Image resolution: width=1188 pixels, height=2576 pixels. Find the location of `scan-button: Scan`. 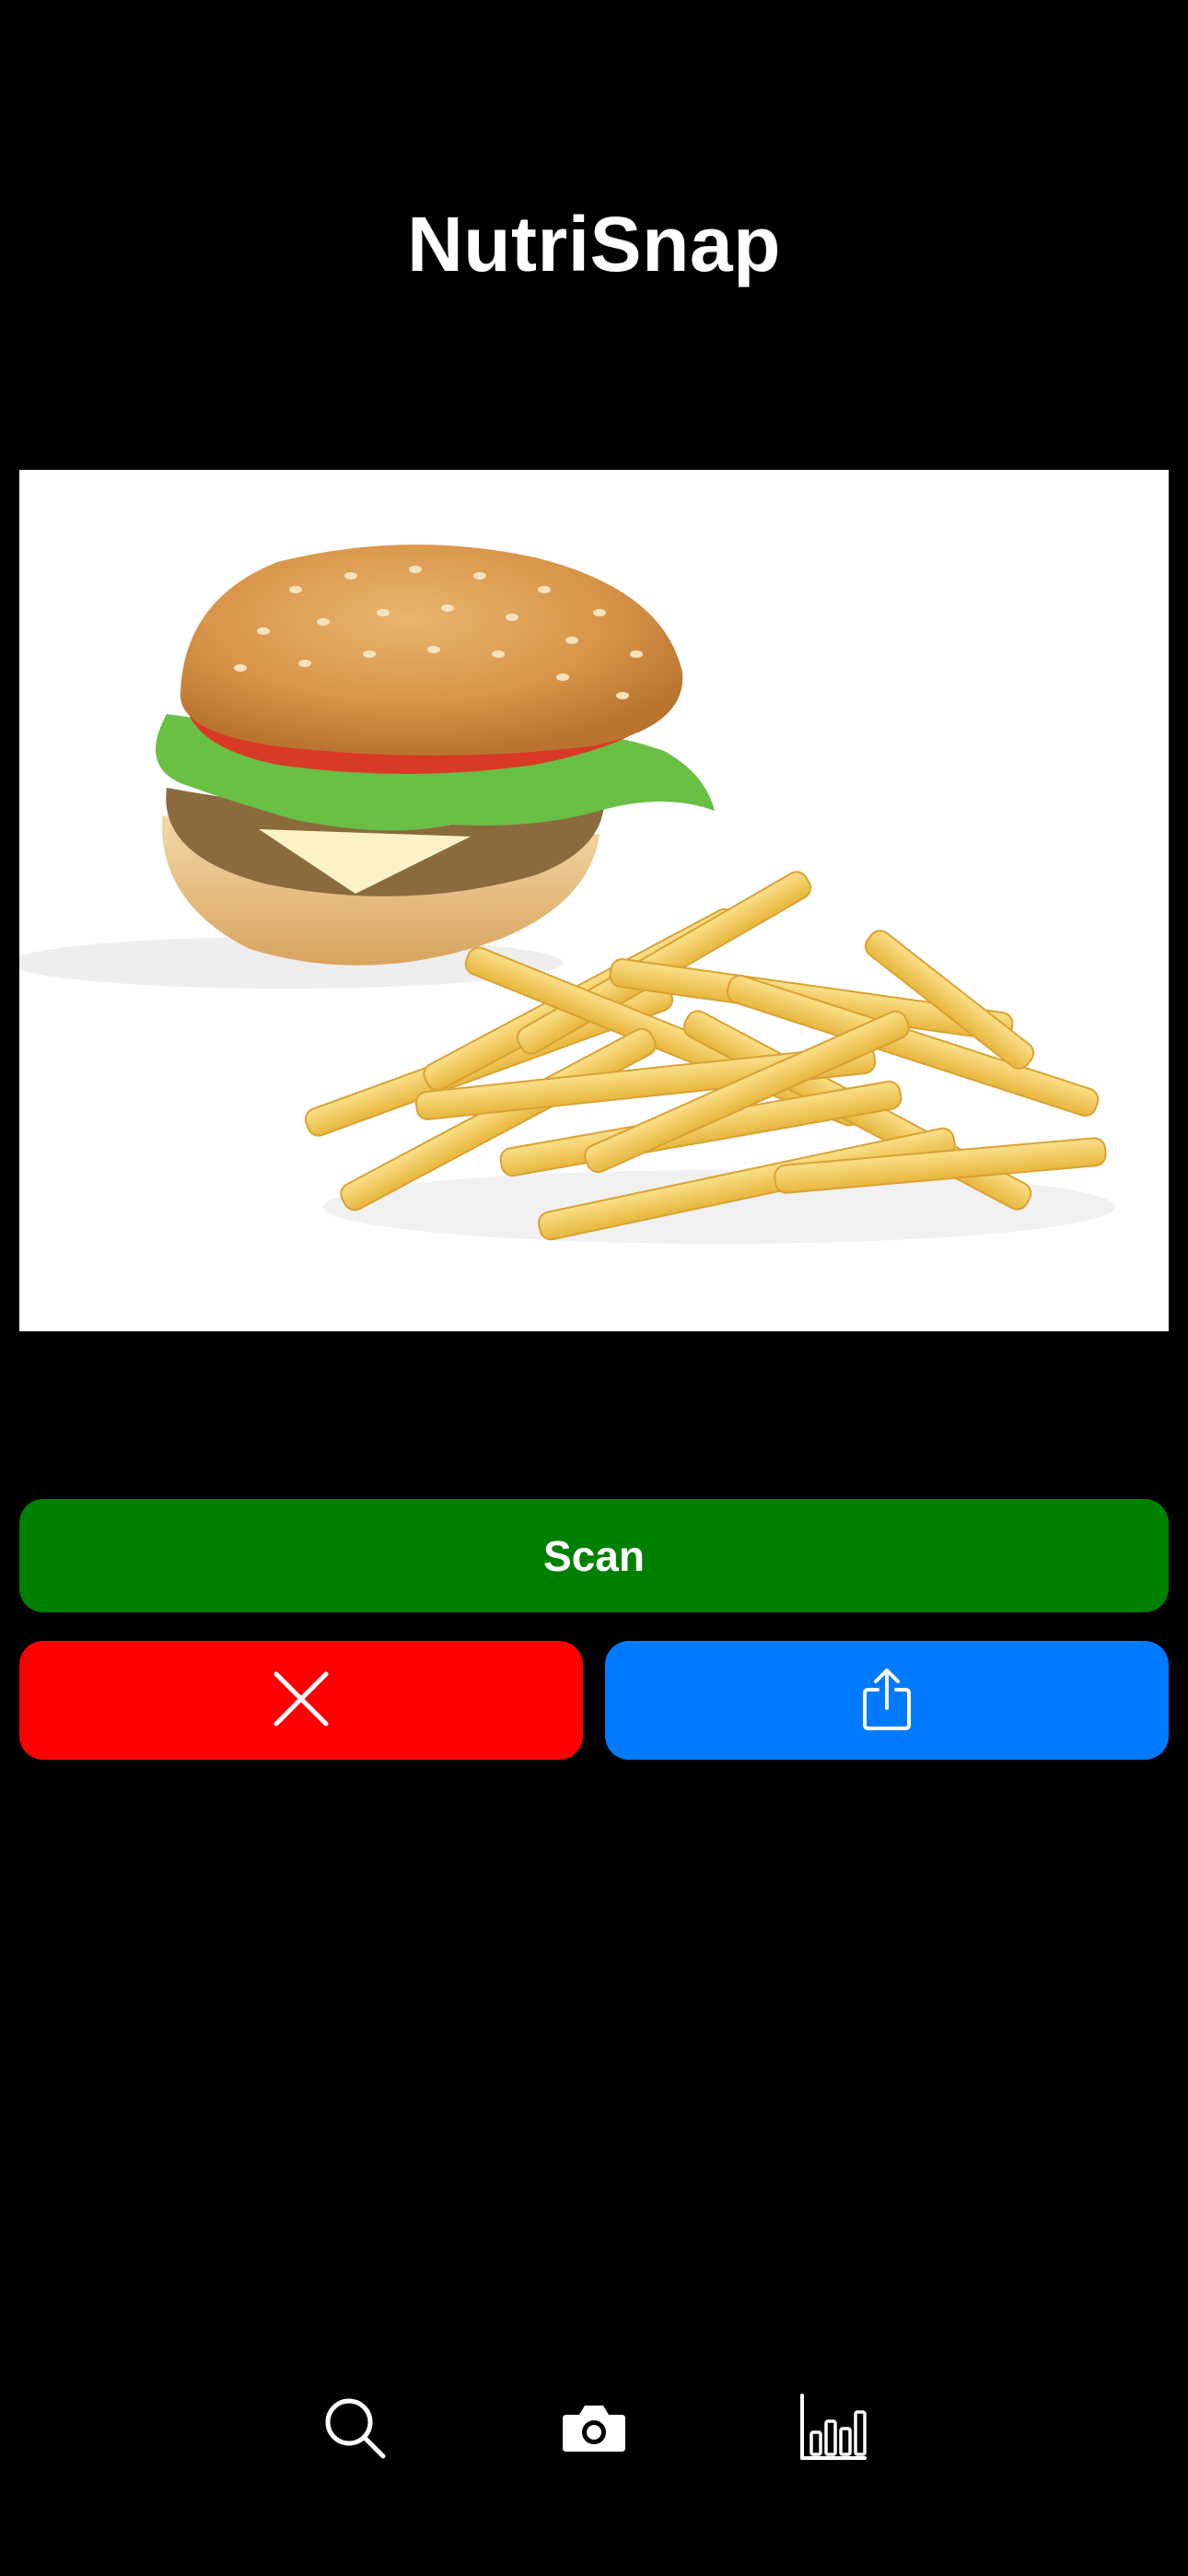

scan-button: Scan is located at coordinates (594, 1555).